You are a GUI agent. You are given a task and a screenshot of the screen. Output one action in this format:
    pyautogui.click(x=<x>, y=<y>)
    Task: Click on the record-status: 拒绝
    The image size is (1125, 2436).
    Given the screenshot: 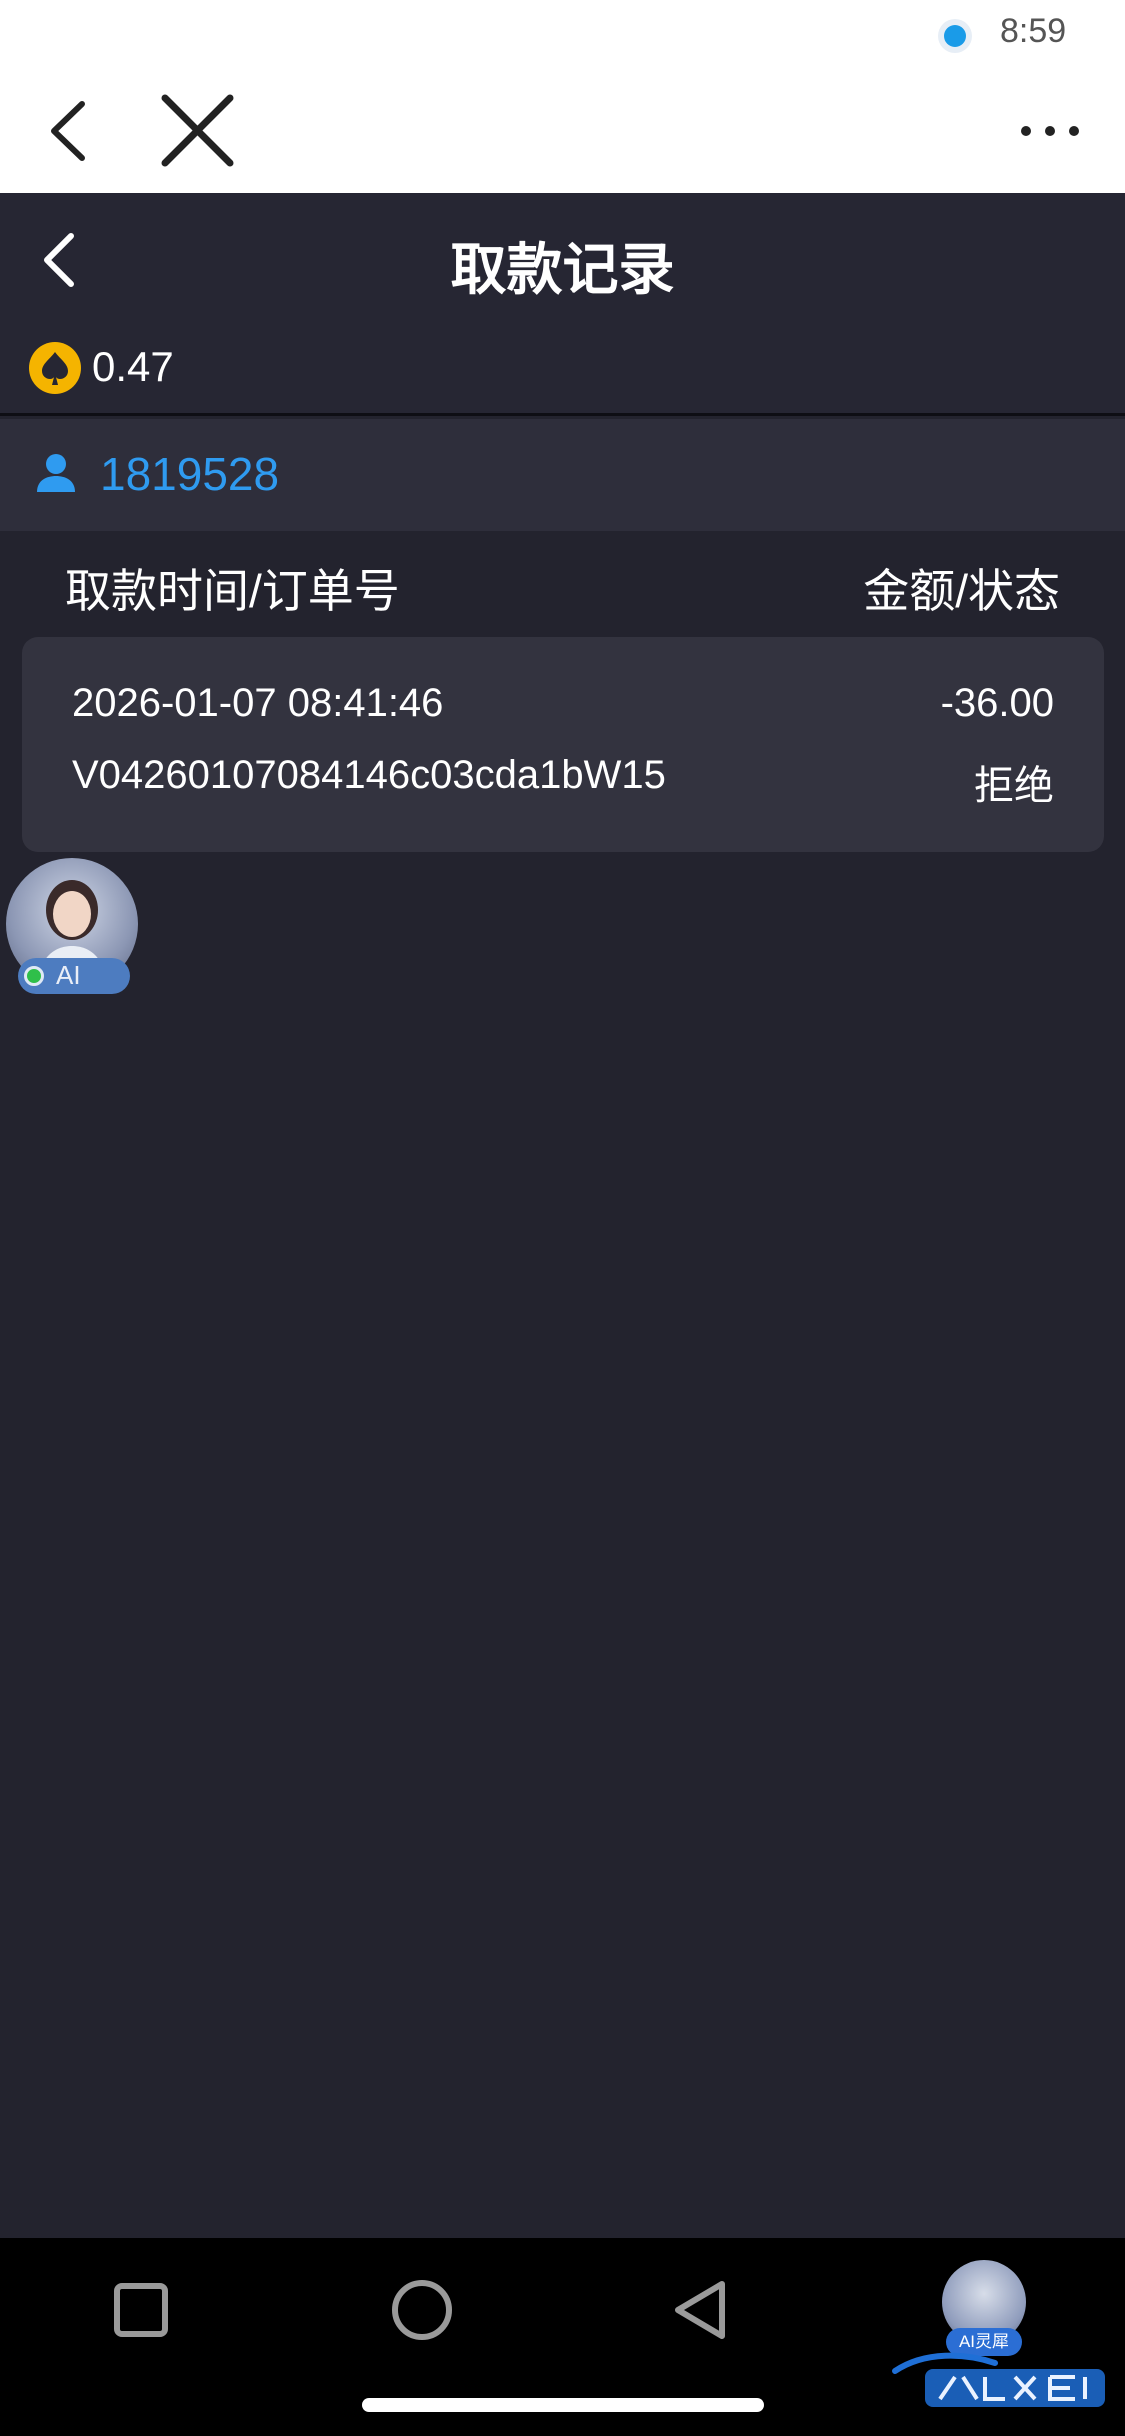 What is the action you would take?
    pyautogui.click(x=1014, y=786)
    